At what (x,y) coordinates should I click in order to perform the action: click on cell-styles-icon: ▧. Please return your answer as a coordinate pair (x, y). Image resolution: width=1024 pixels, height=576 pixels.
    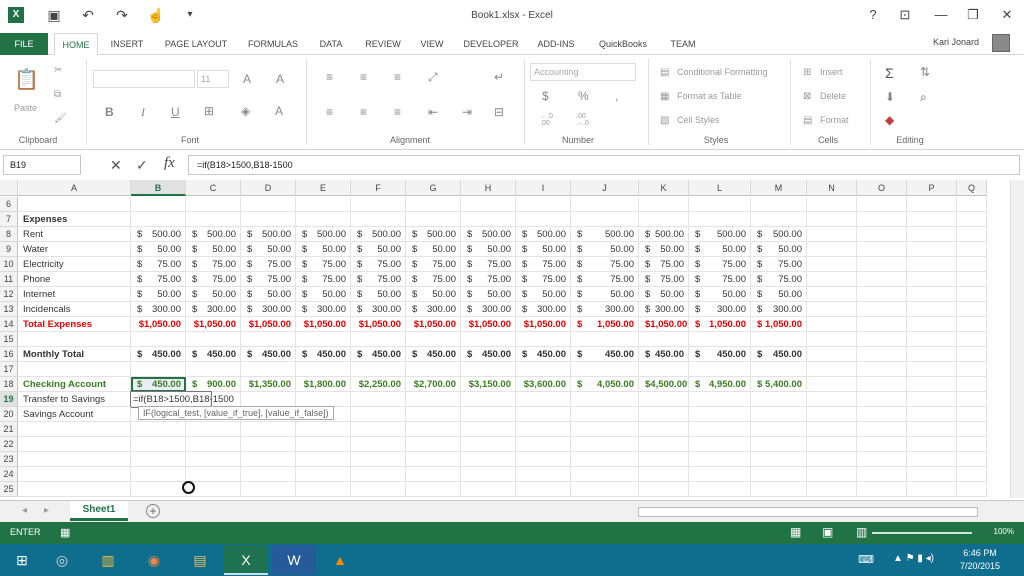
    Looking at the image, I should click on (664, 120).